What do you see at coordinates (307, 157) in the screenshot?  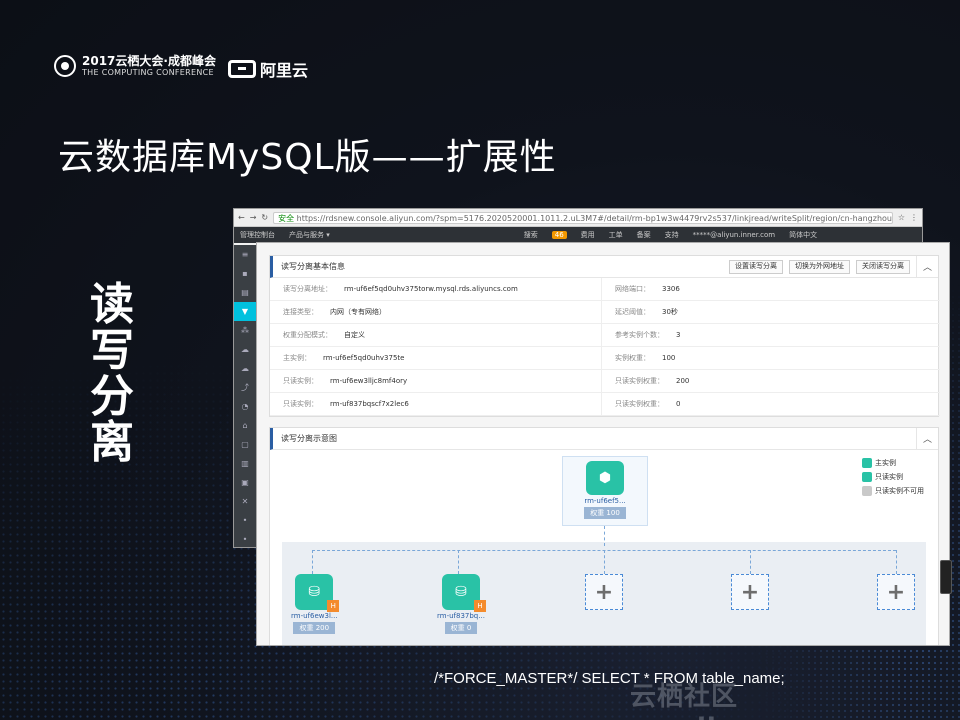 I see `slide-title: 云数据库MySQL版——扩展性` at bounding box center [307, 157].